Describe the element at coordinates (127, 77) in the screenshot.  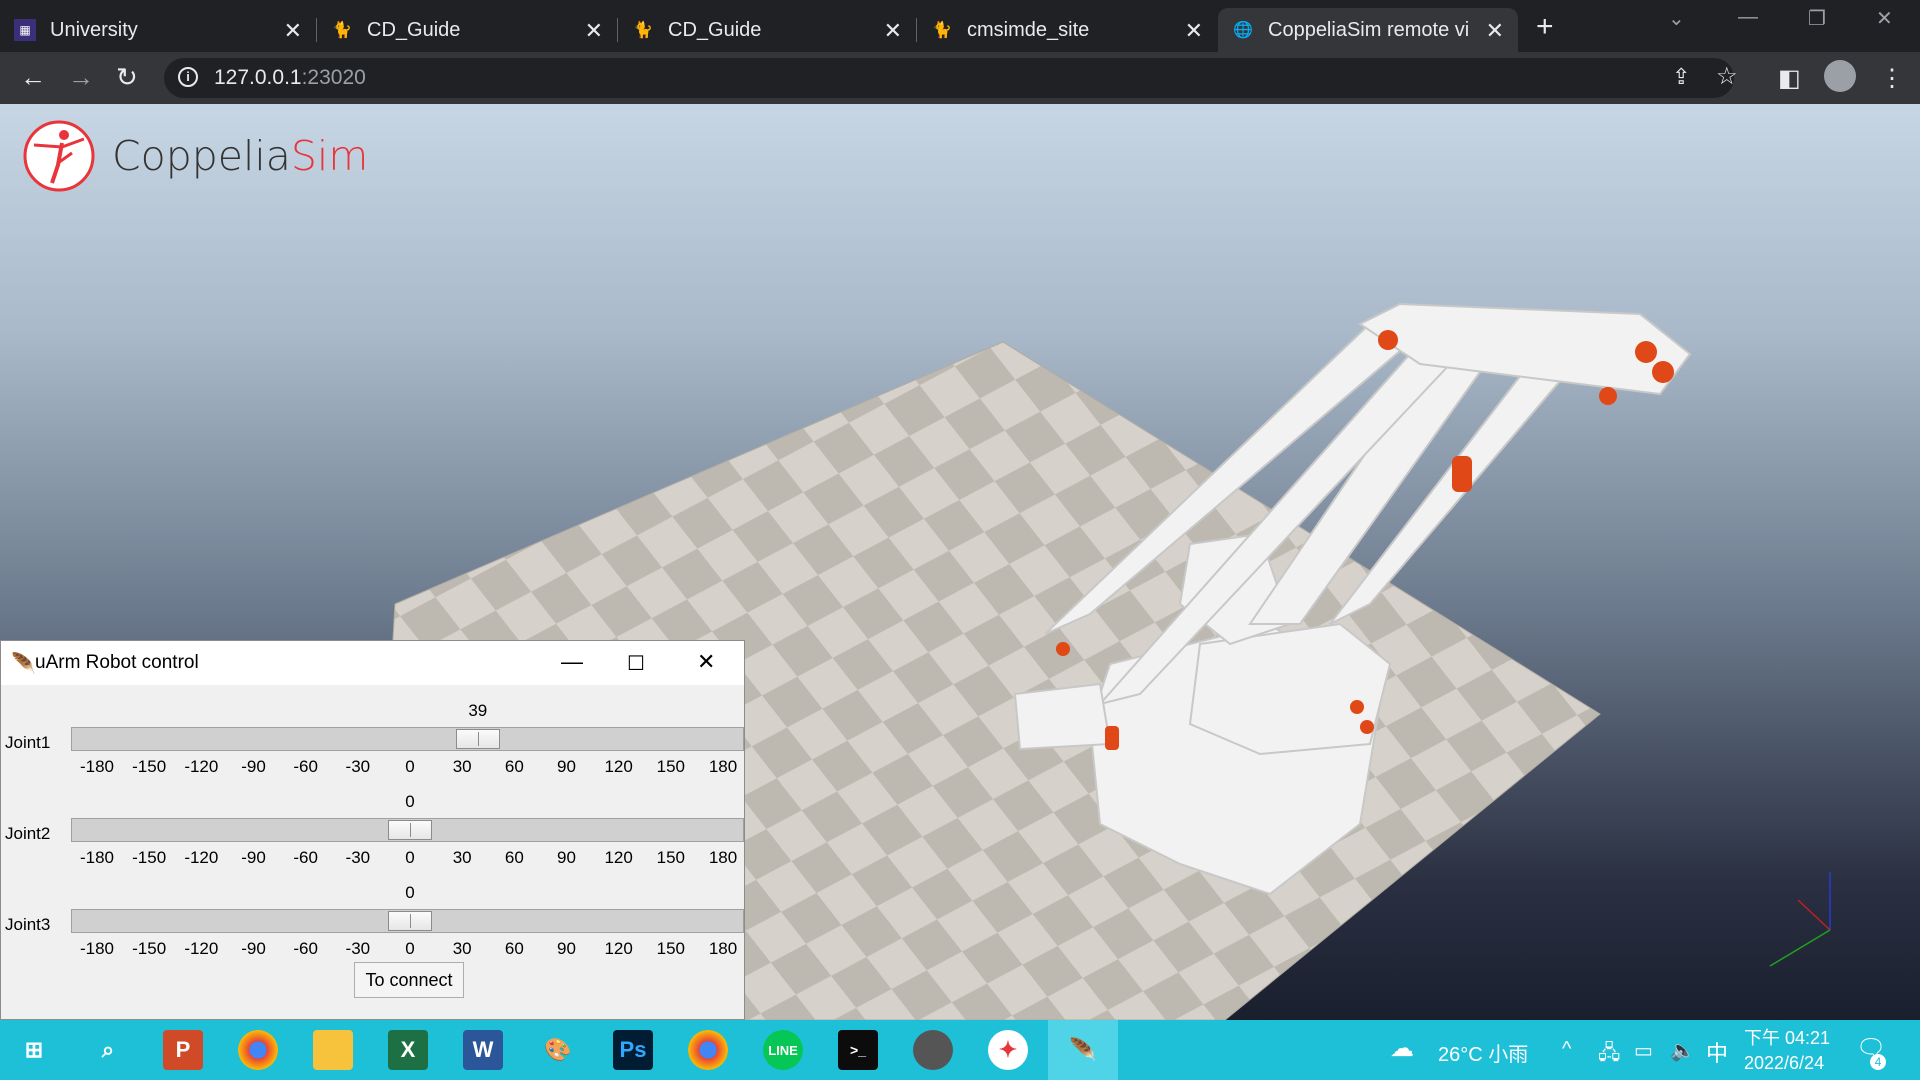
I see `reload-icon: ↻` at that location.